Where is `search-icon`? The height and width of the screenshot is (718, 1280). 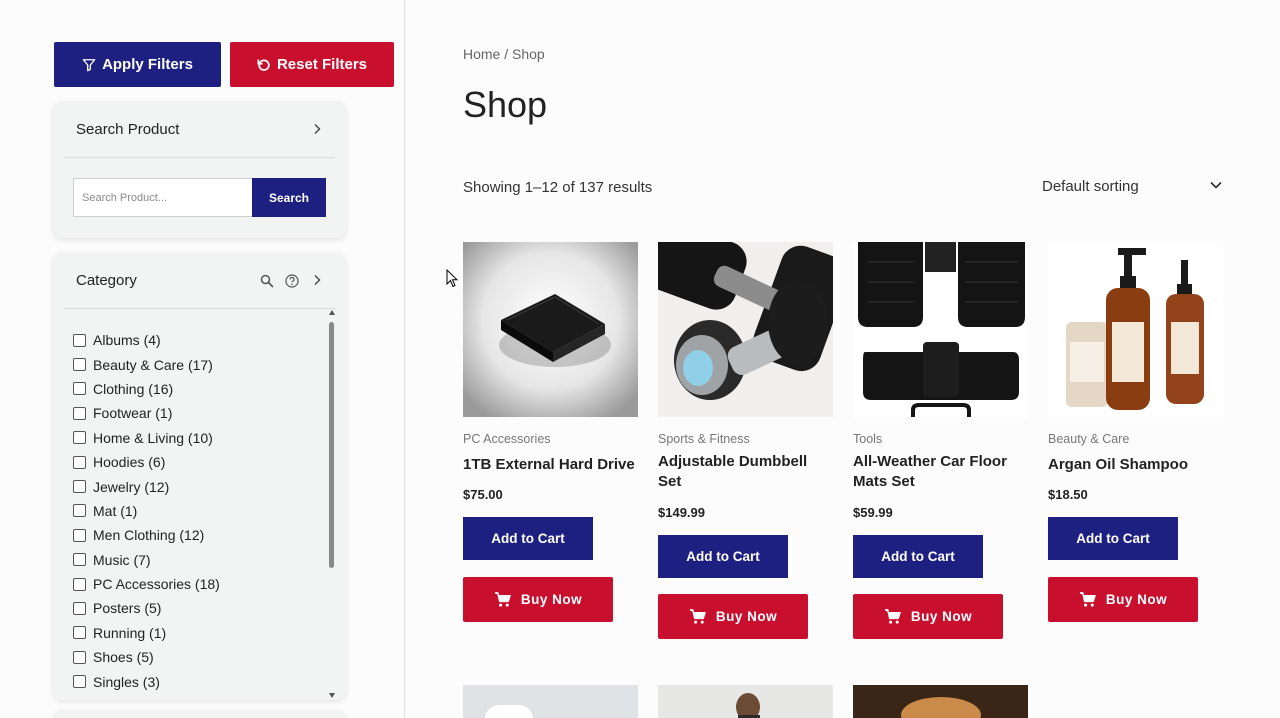 search-icon is located at coordinates (267, 281).